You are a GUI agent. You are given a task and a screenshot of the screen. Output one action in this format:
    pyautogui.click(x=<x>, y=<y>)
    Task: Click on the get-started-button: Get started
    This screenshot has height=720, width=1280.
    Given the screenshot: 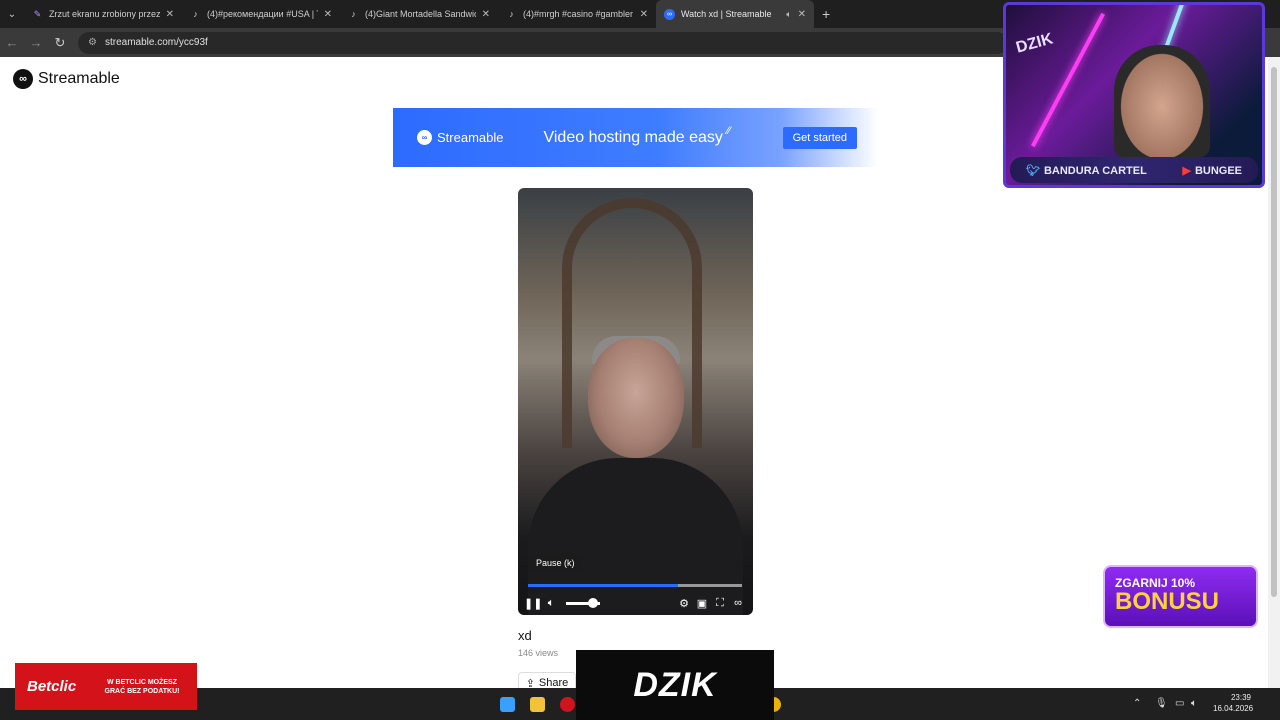 What is the action you would take?
    pyautogui.click(x=819, y=138)
    